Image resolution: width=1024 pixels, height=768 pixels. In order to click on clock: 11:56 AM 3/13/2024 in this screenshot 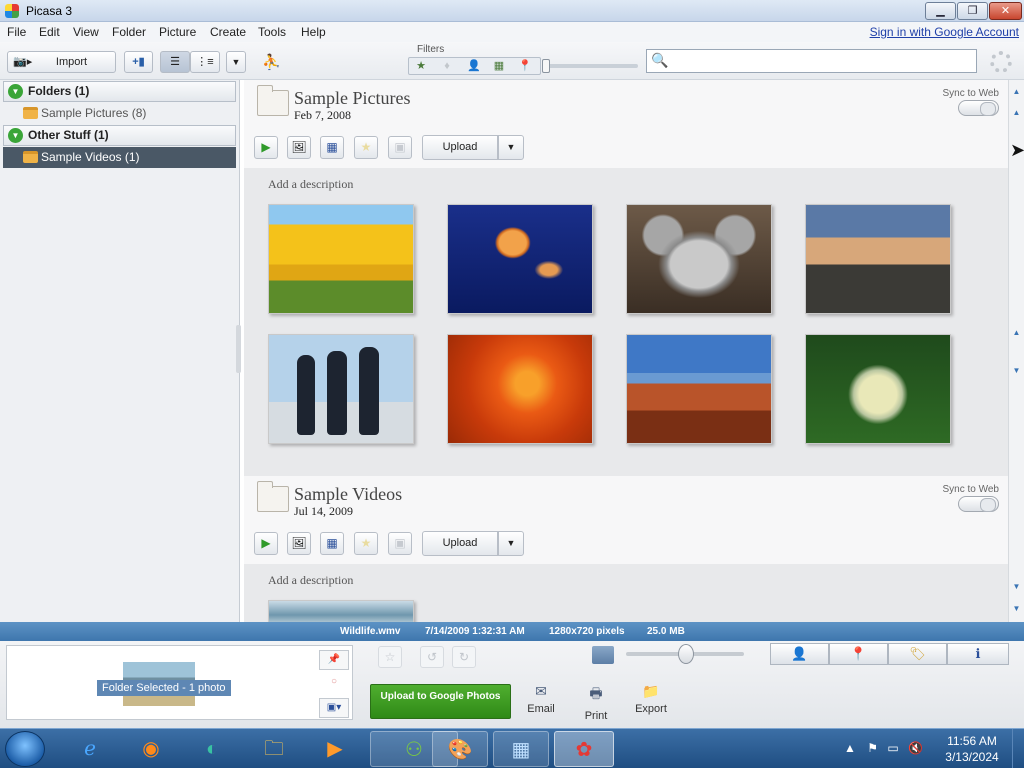, I will do `click(972, 749)`.